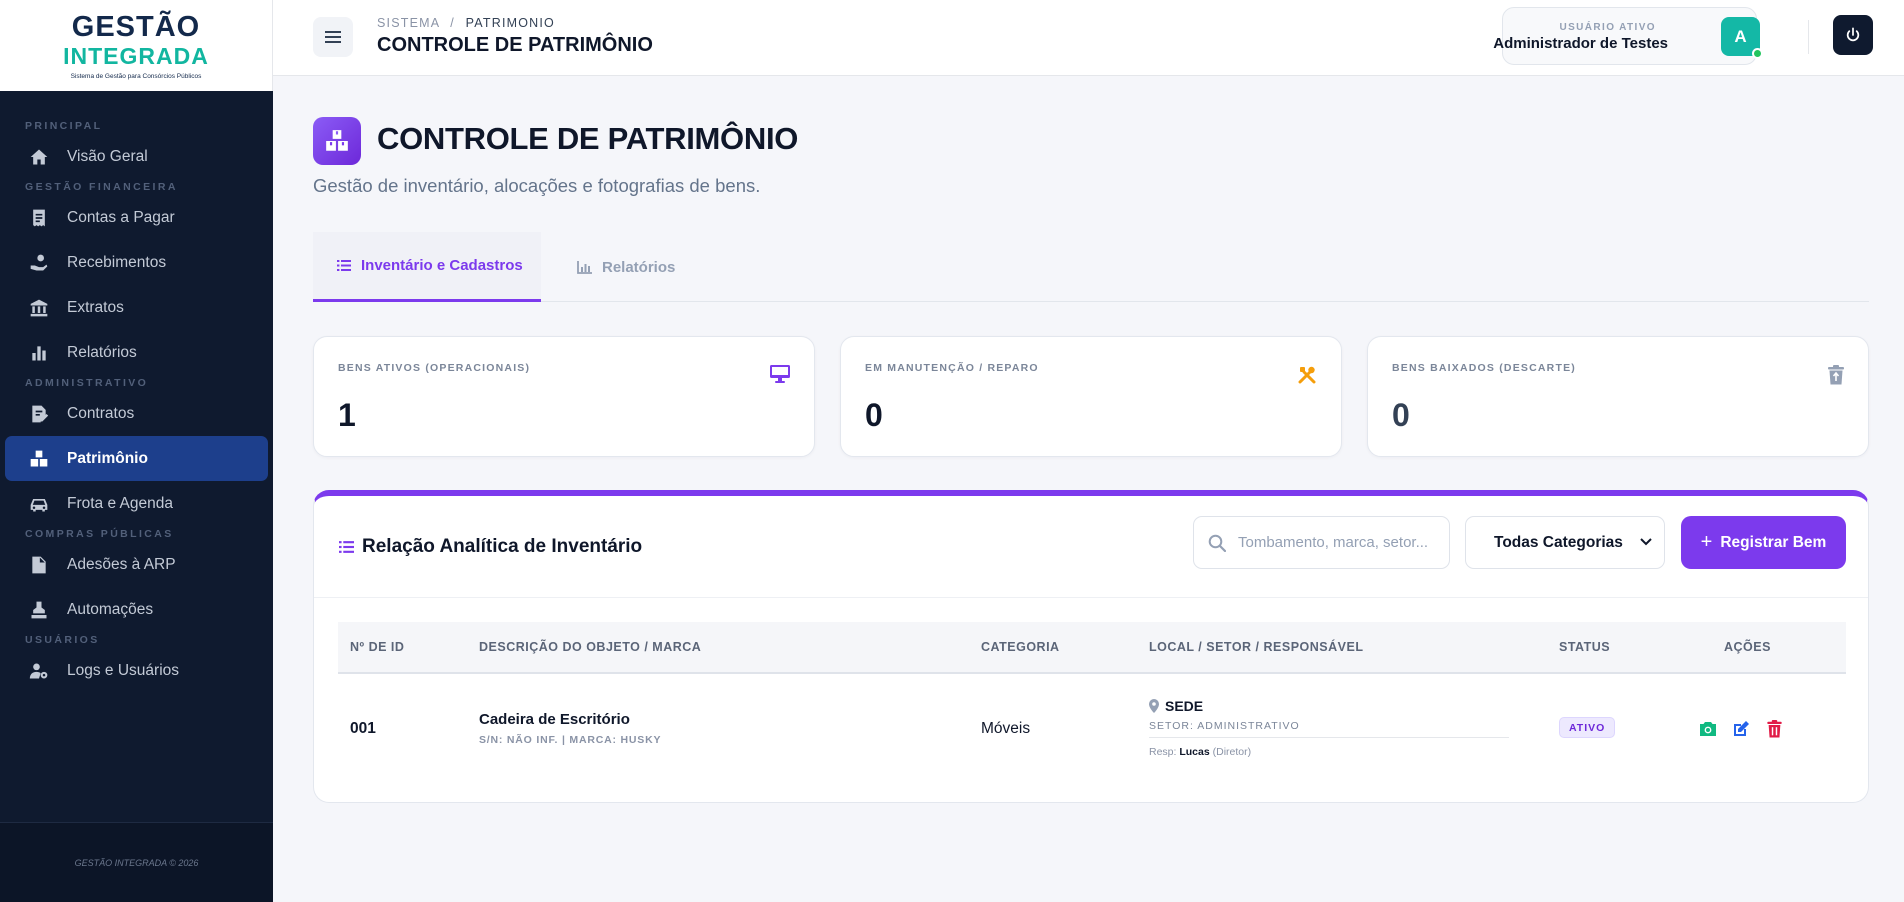 This screenshot has width=1904, height=902. What do you see at coordinates (377, 647) in the screenshot?
I see `column-header-id: Nº DE ID` at bounding box center [377, 647].